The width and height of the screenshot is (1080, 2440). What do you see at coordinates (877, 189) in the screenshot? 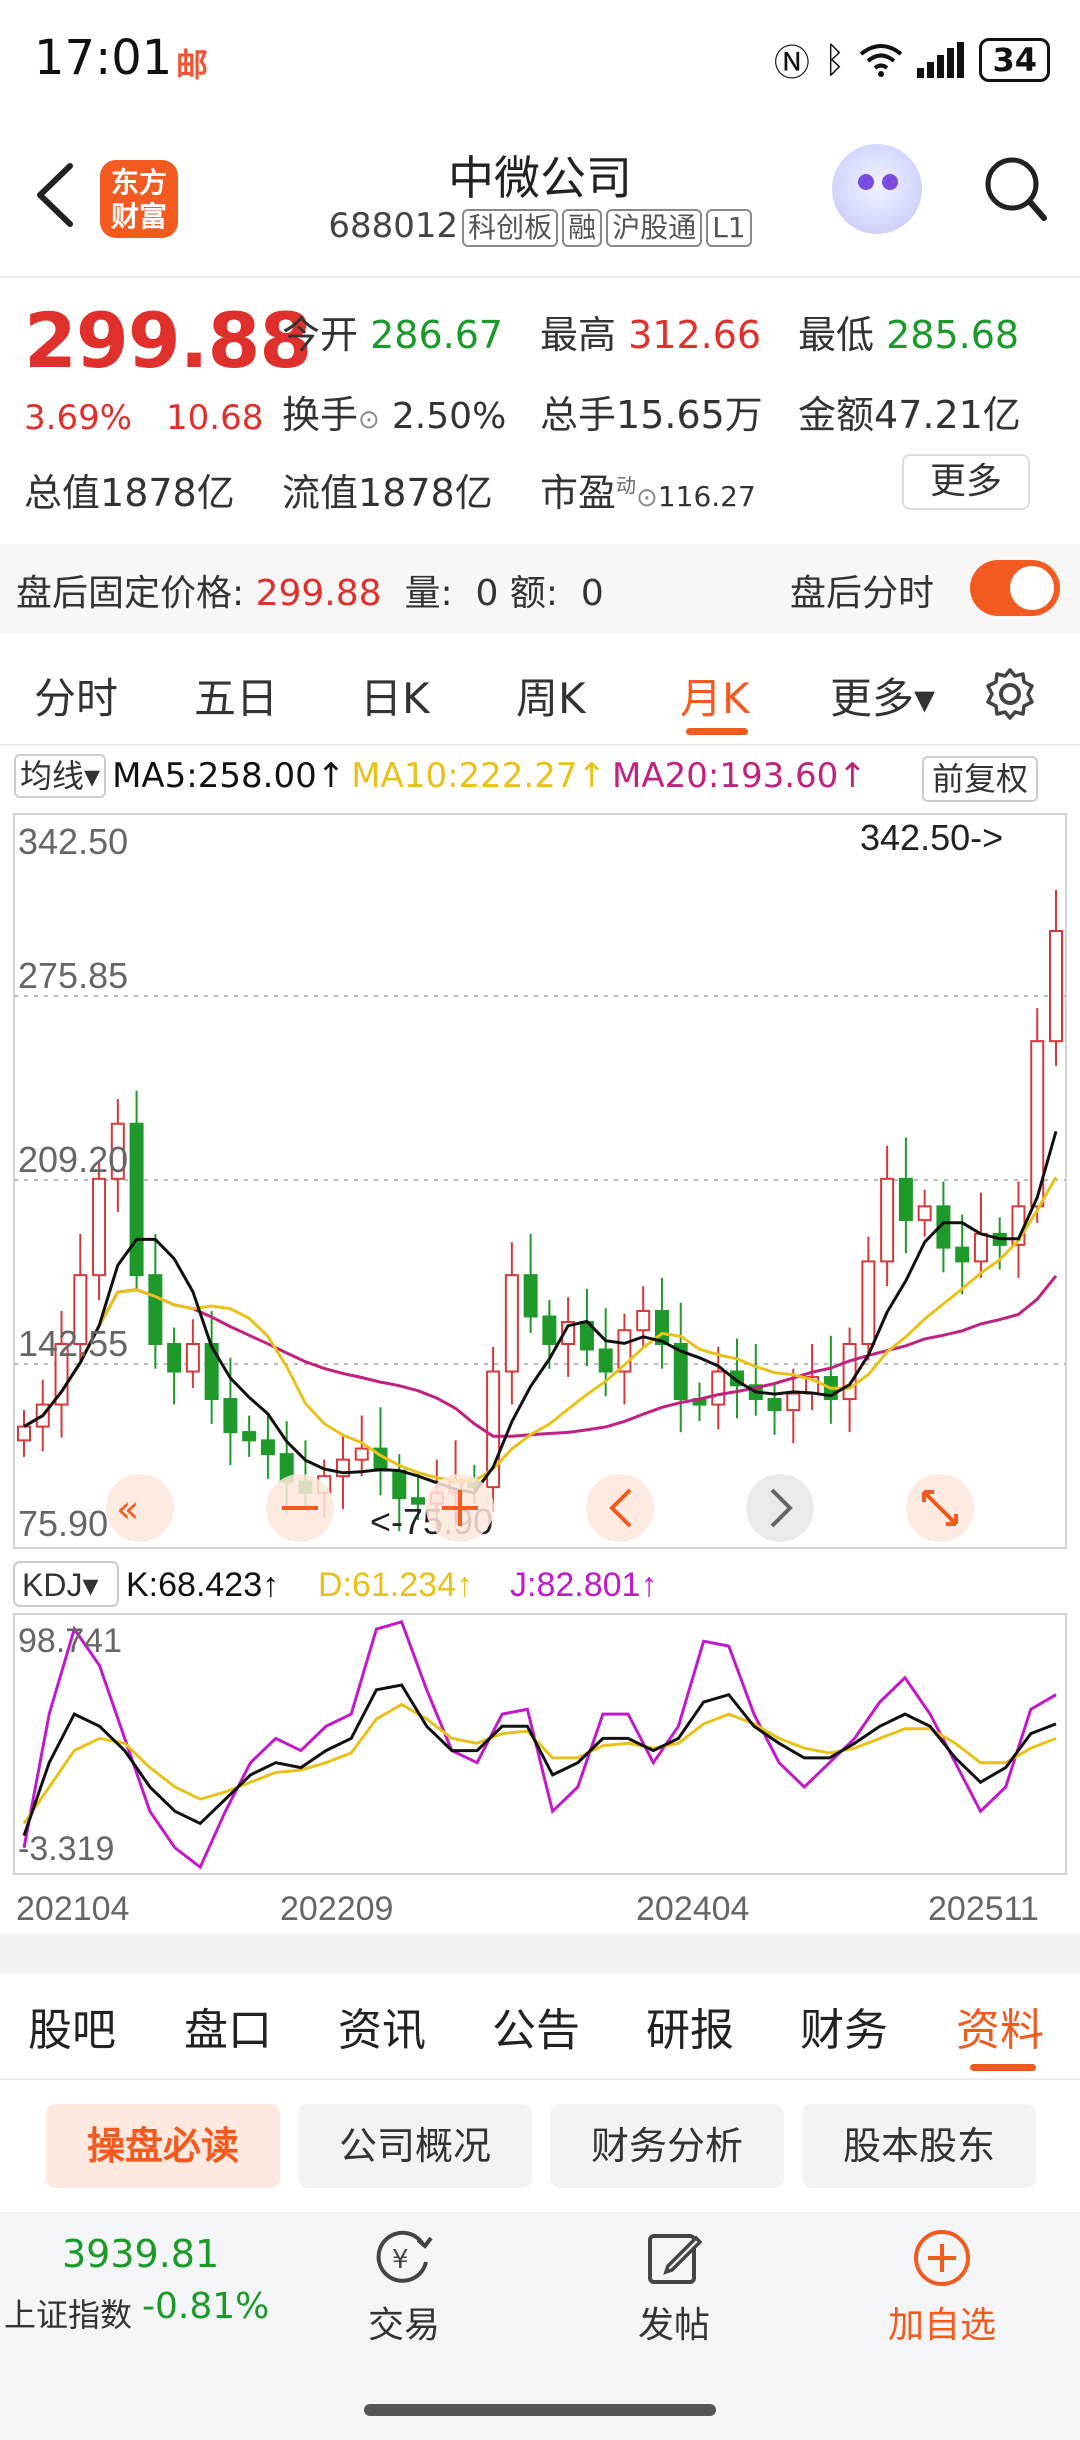
I see `assistant-robot-avatar` at bounding box center [877, 189].